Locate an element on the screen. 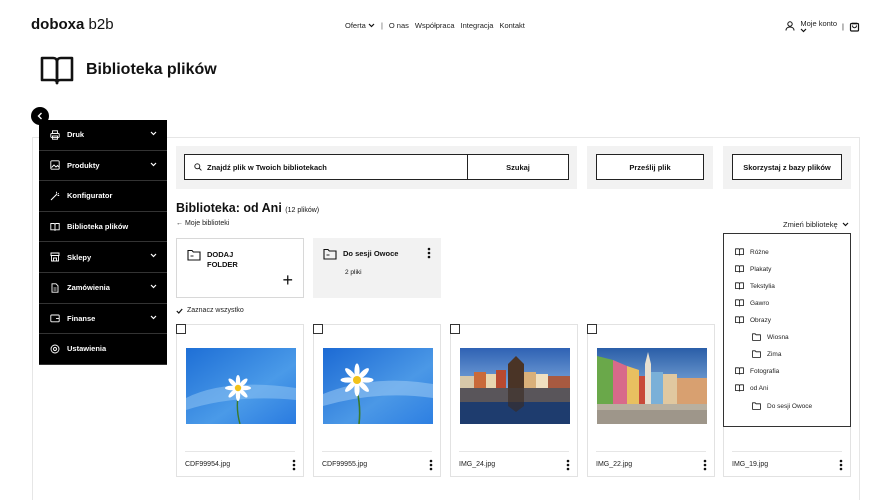 The image size is (890, 500). library-option-wiosna: Wiosna is located at coordinates (770, 337).